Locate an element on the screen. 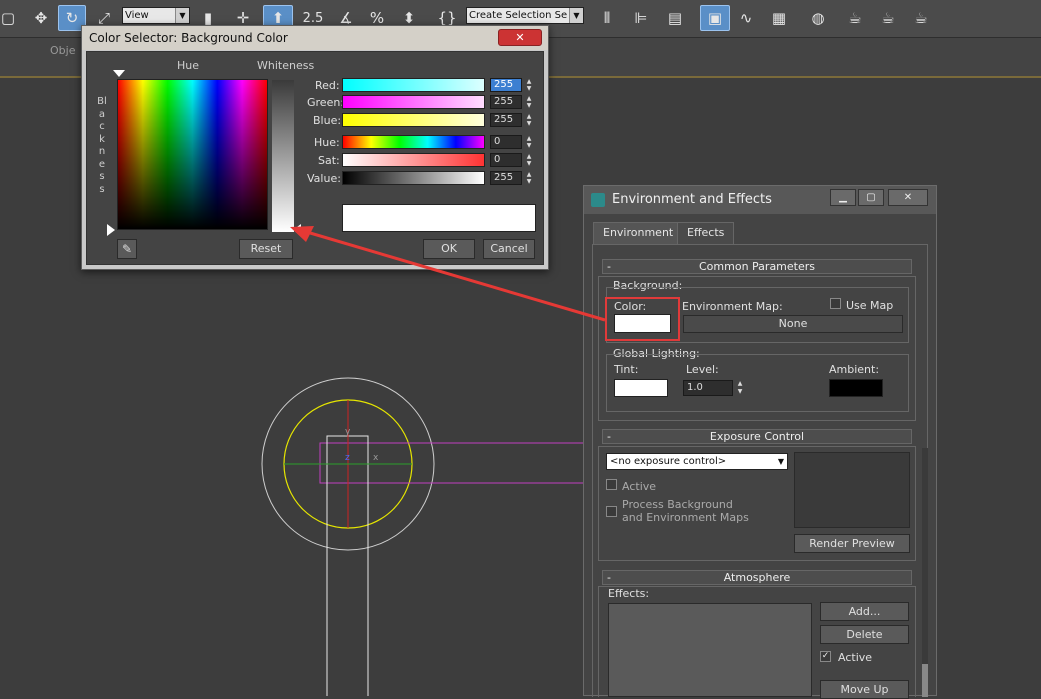 Image resolution: width=1041 pixels, height=699 pixels. sat-spinner: 0 is located at coordinates (506, 160).